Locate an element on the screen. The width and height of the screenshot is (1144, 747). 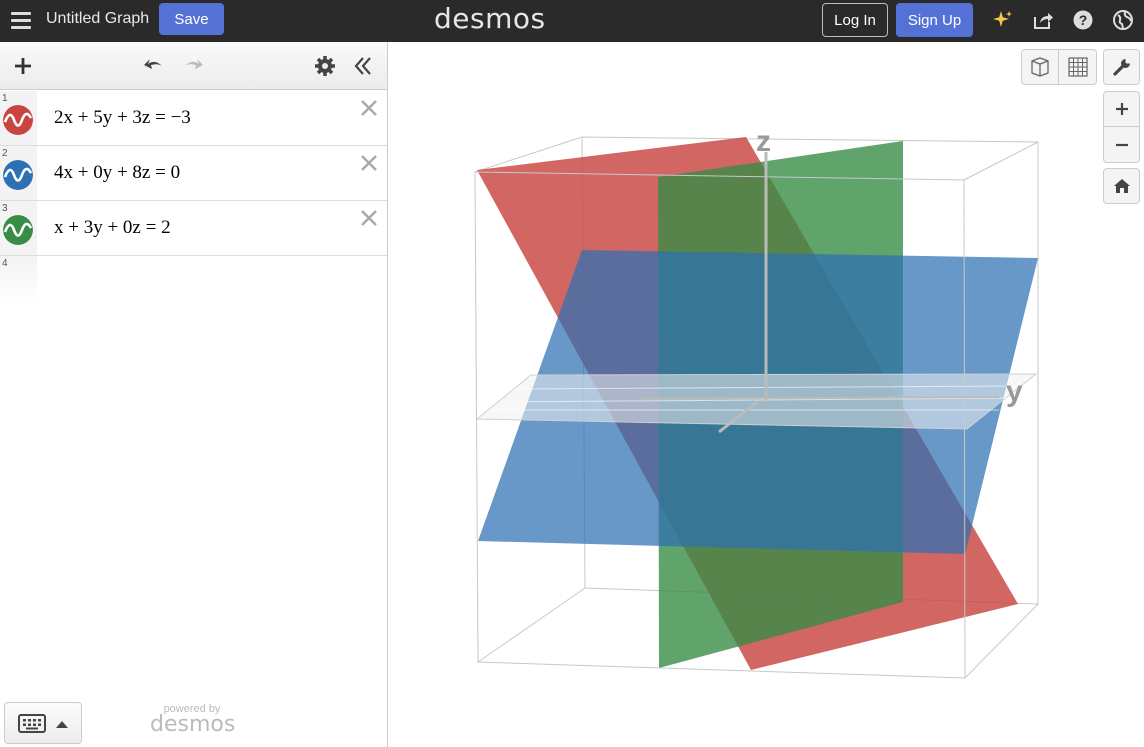
sparkle-icon is located at coordinates (1003, 20).